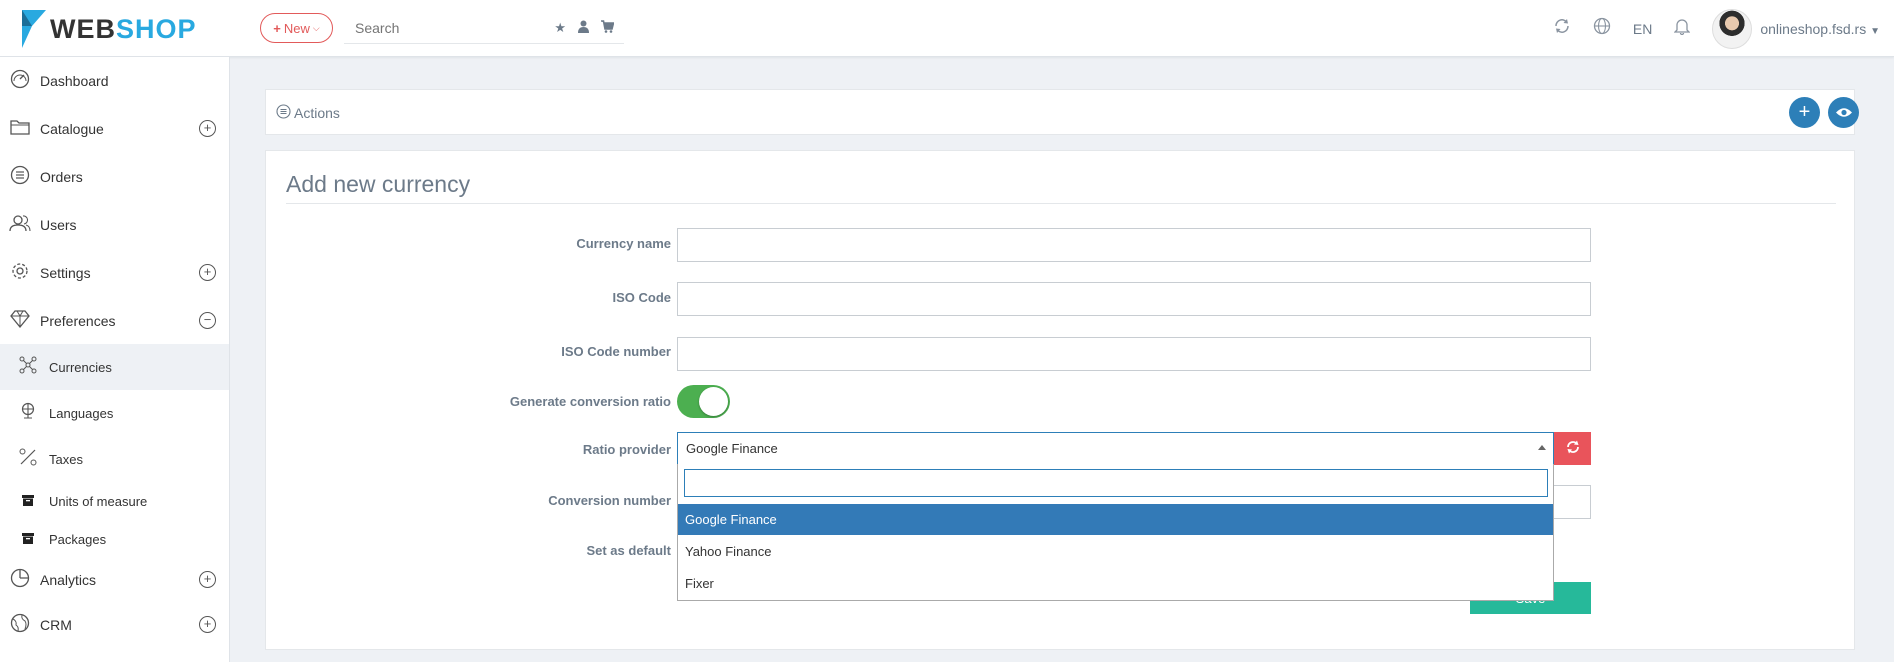 This screenshot has width=1894, height=662. I want to click on pie-chart-icon, so click(20, 580).